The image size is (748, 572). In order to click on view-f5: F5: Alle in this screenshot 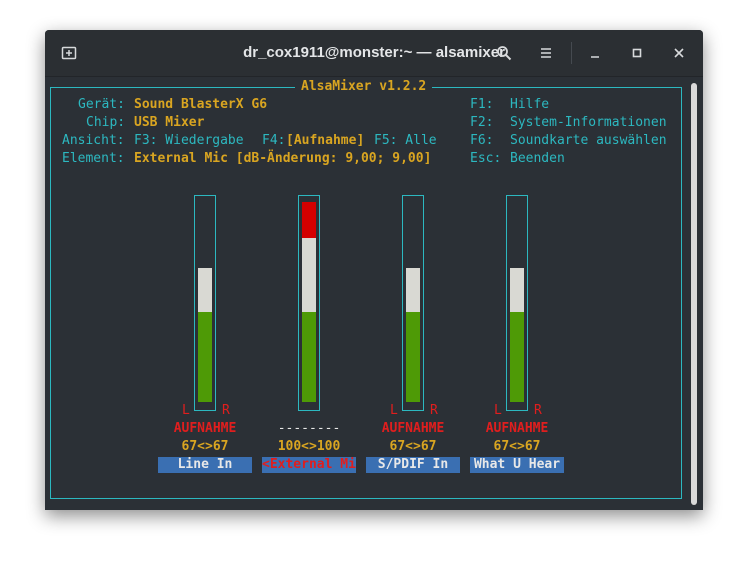, I will do `click(405, 141)`.